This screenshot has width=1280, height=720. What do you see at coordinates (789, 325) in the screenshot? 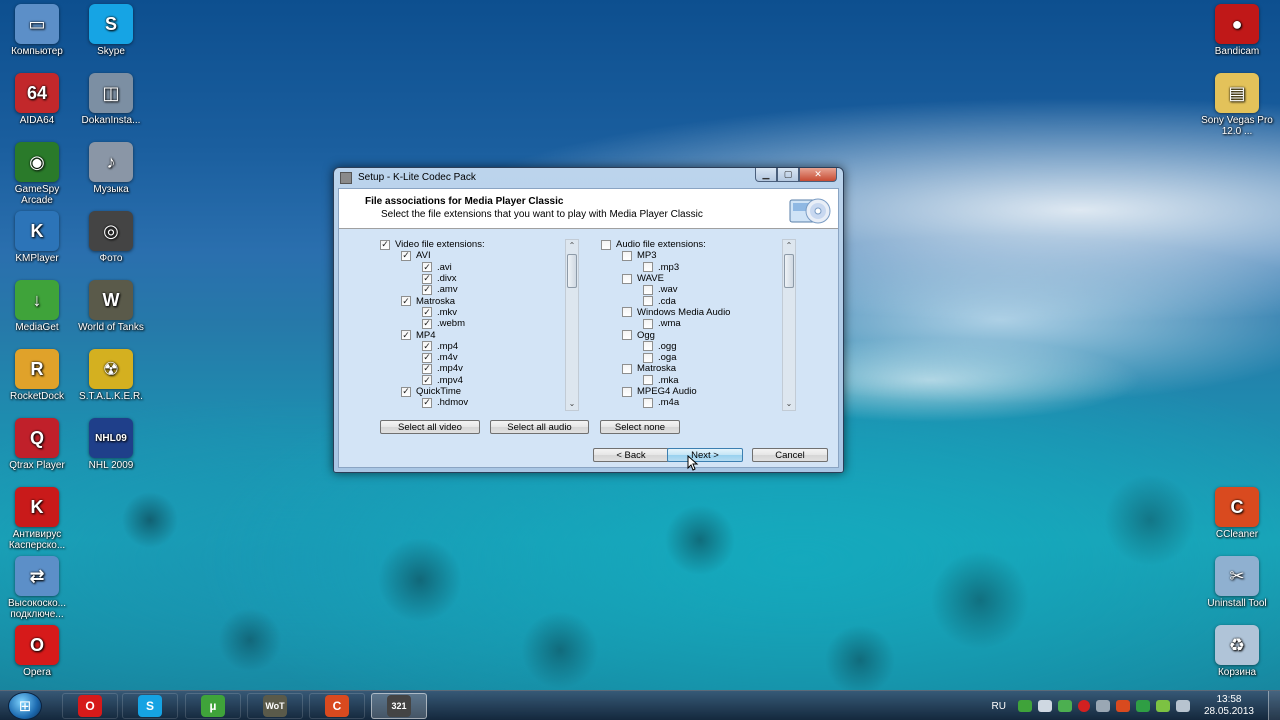
I see `audio-list-scrollbar: ⌃ ⌄` at bounding box center [789, 325].